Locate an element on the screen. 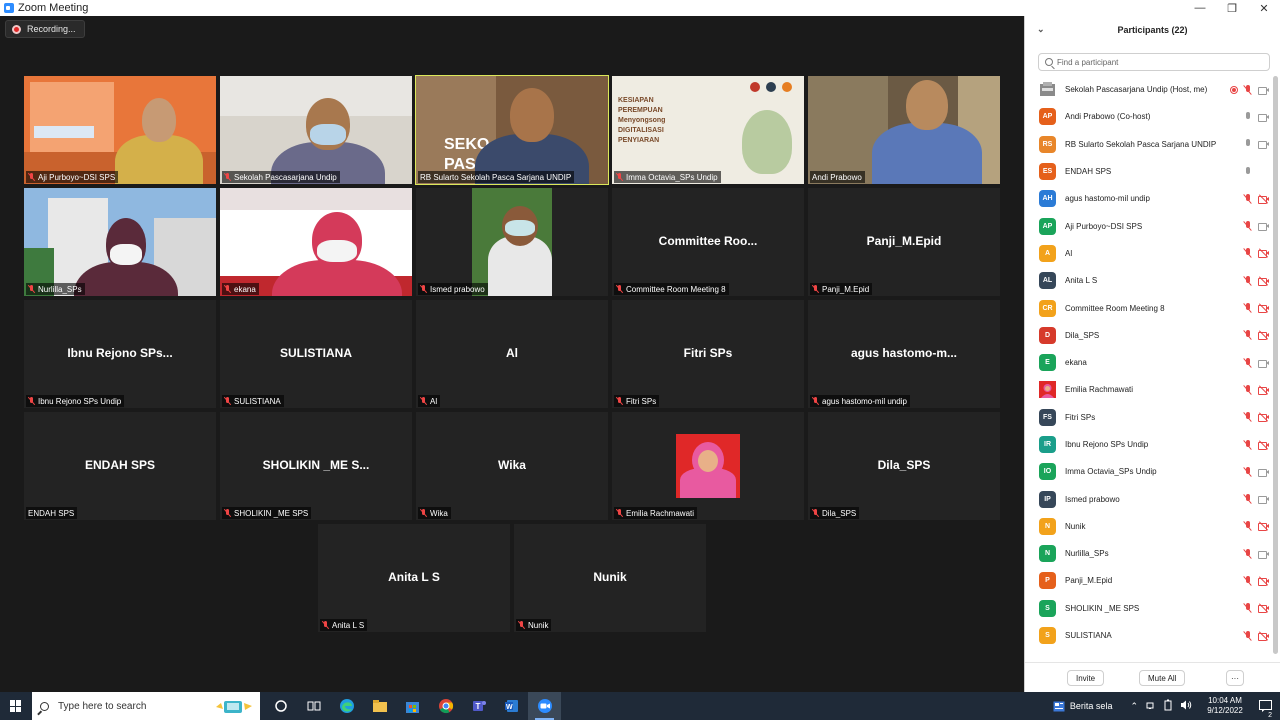 The width and height of the screenshot is (1280, 720). video-tile: Nunik Nunik is located at coordinates (610, 578).